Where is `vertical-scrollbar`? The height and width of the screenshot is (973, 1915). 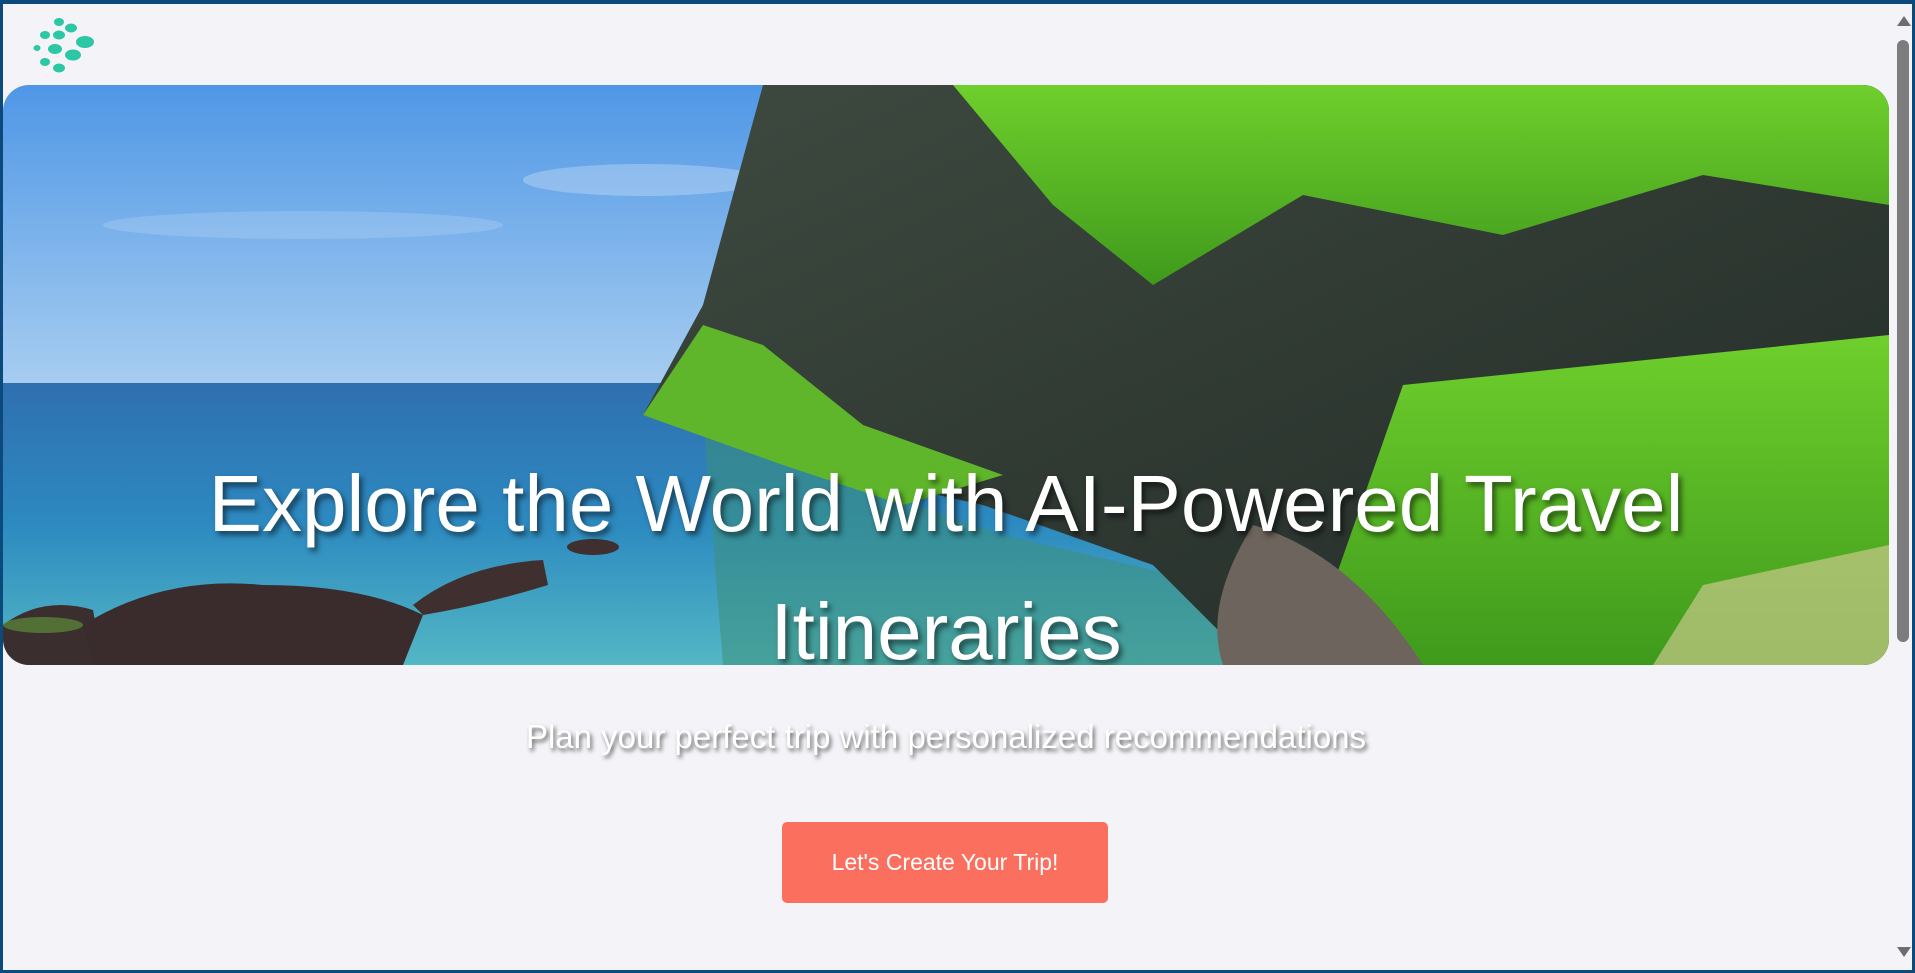 vertical-scrollbar is located at coordinates (1902, 487).